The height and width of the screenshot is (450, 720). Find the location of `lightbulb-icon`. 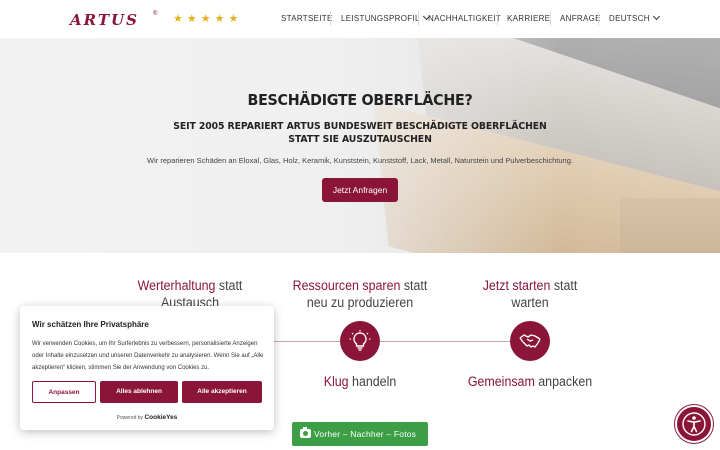

lightbulb-icon is located at coordinates (360, 340).